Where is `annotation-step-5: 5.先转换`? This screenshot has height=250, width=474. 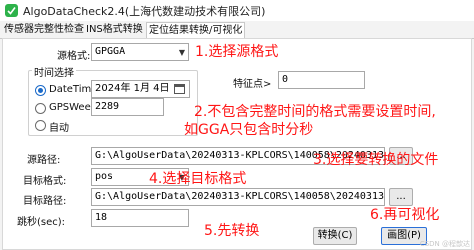 annotation-step-5: 5.先转换 is located at coordinates (232, 231).